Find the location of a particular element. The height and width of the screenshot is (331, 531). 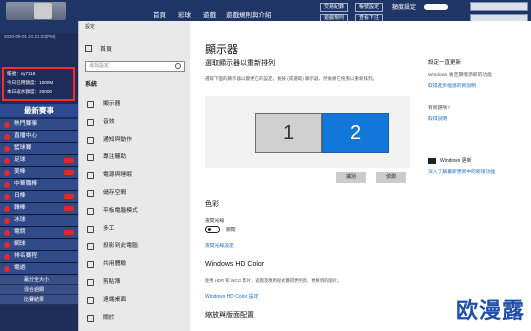

limit-label: 額度設定 is located at coordinates (404, 8).